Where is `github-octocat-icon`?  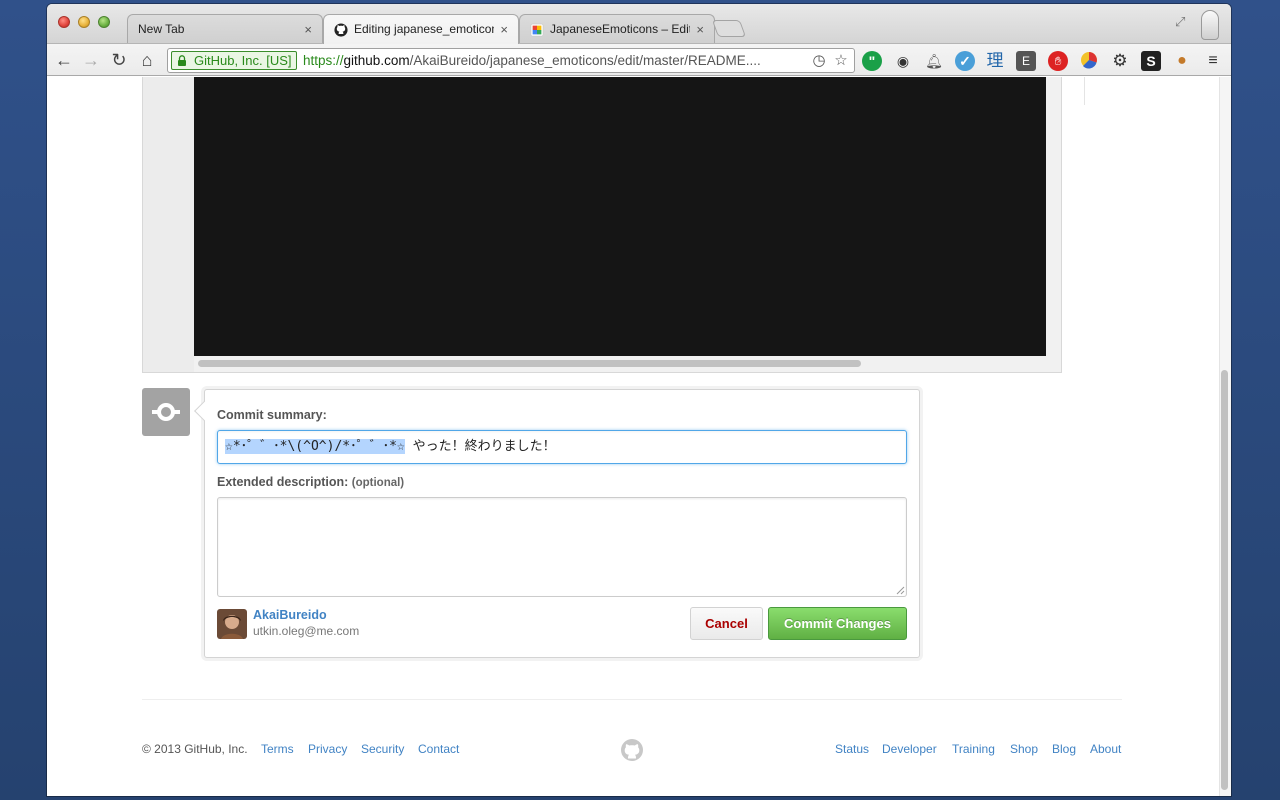
github-octocat-icon is located at coordinates (632, 750).